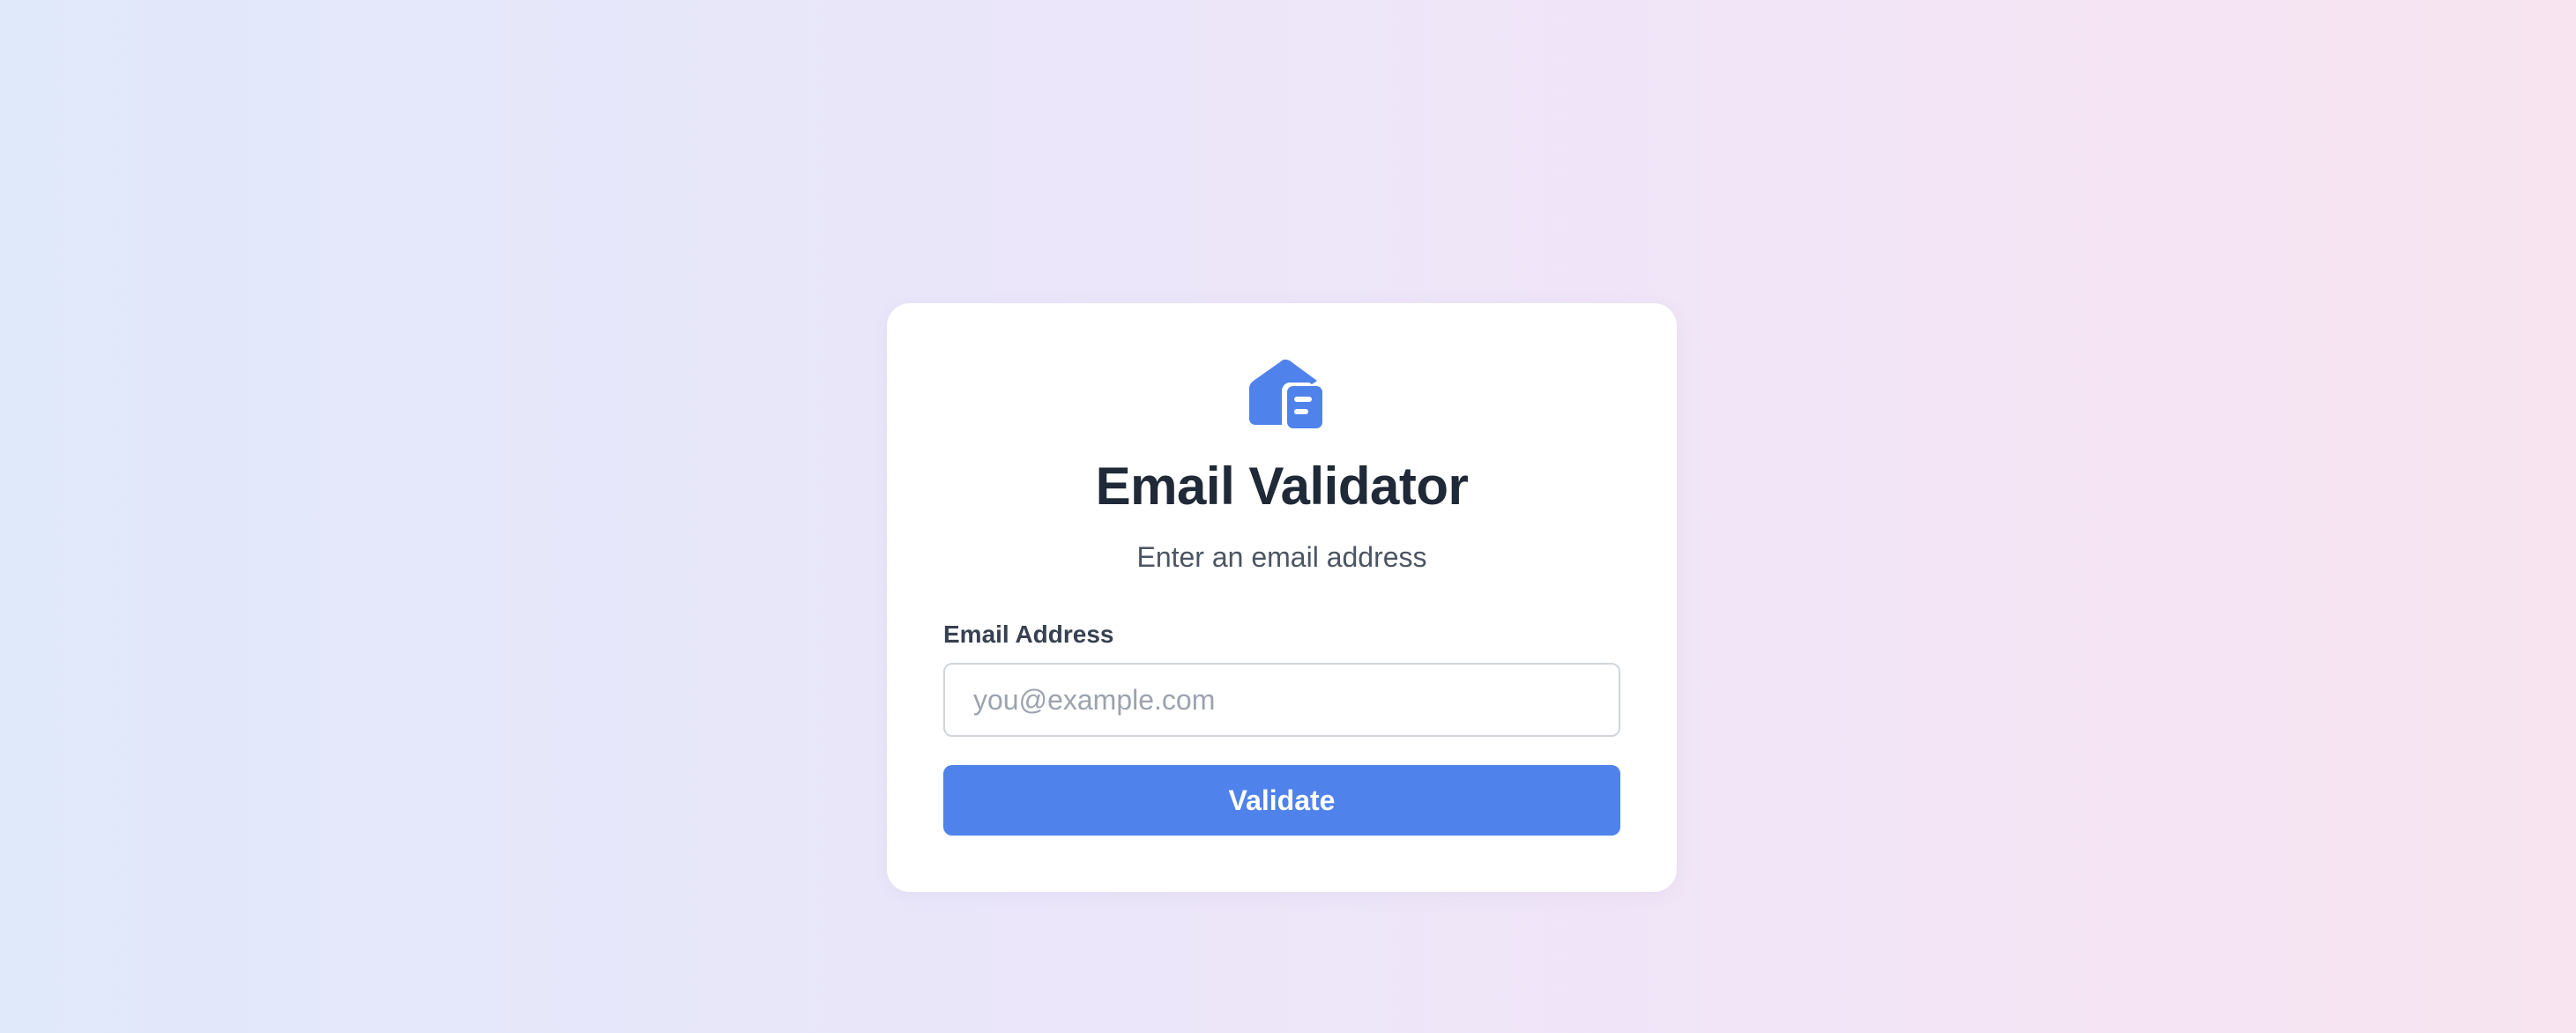  Describe the element at coordinates (1028, 634) in the screenshot. I see `email-field-label: Email Address` at that location.